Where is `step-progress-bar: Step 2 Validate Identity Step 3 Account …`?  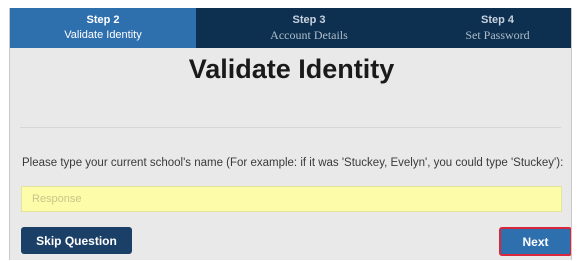 step-progress-bar: Step 2 Validate Identity Step 3 Account … is located at coordinates (290, 28).